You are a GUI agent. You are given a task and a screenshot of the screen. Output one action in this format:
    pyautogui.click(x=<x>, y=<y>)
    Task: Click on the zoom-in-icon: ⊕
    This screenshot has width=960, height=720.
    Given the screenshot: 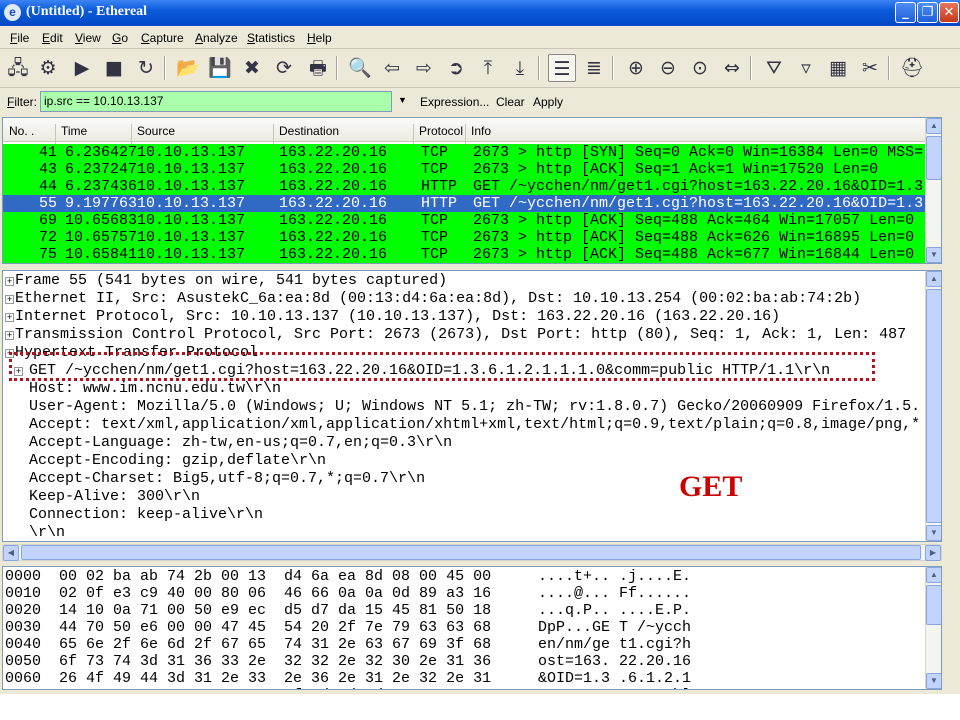 What is the action you would take?
    pyautogui.click(x=636, y=68)
    